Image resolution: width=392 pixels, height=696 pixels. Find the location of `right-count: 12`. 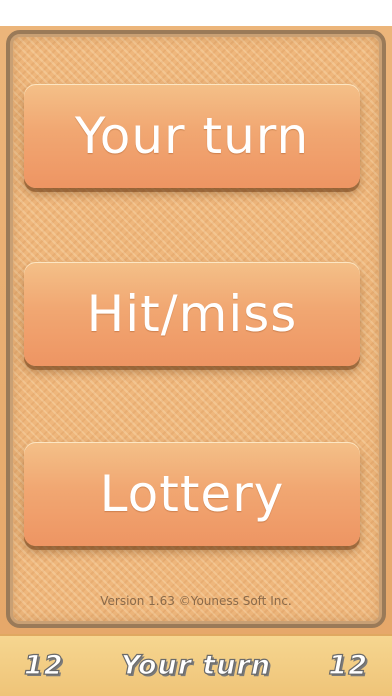

right-count: 12 is located at coordinates (348, 665).